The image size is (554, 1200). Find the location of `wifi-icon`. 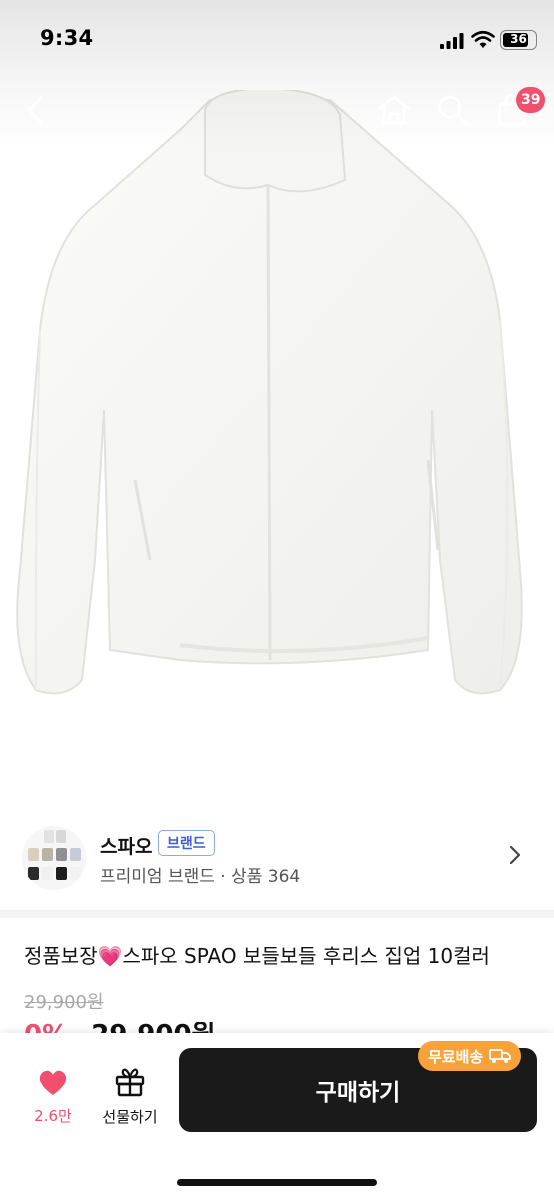

wifi-icon is located at coordinates (483, 39).